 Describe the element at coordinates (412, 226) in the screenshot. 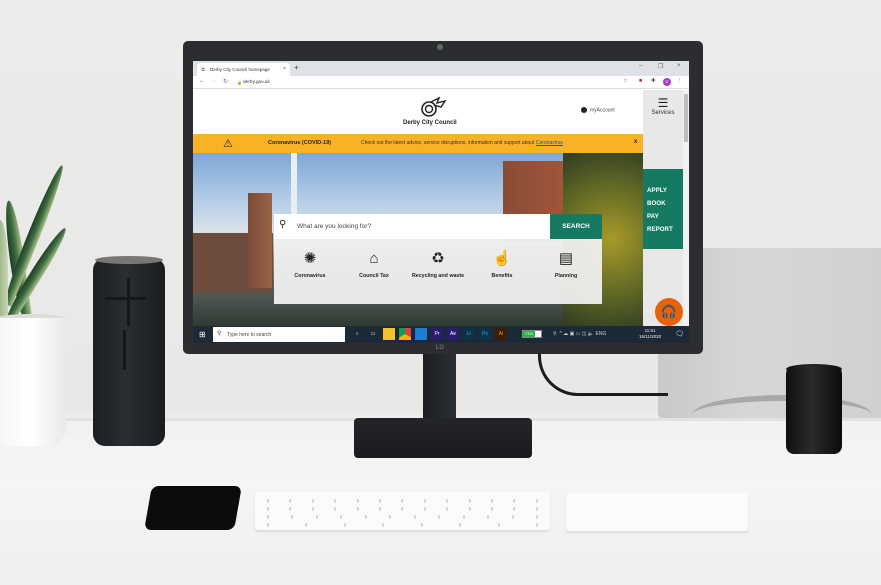

I see `search-input: ⚲ What are you looking for?` at that location.